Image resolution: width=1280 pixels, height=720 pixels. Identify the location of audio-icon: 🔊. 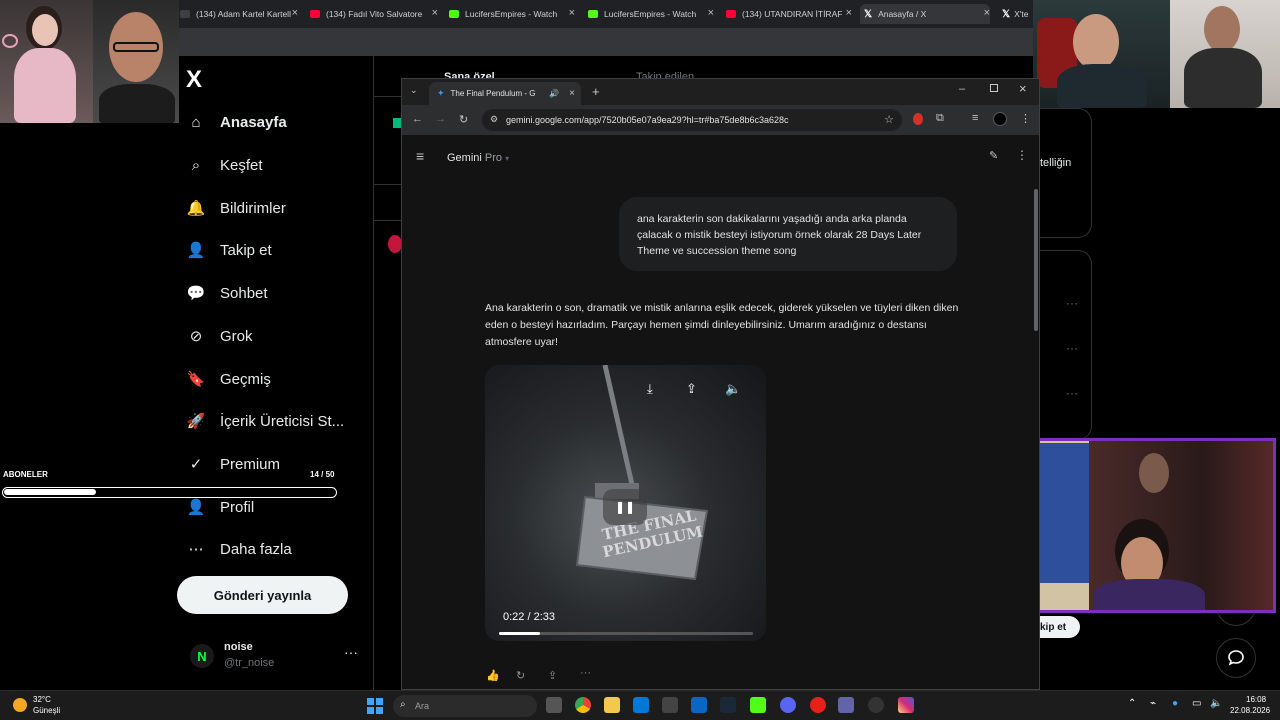
(554, 93).